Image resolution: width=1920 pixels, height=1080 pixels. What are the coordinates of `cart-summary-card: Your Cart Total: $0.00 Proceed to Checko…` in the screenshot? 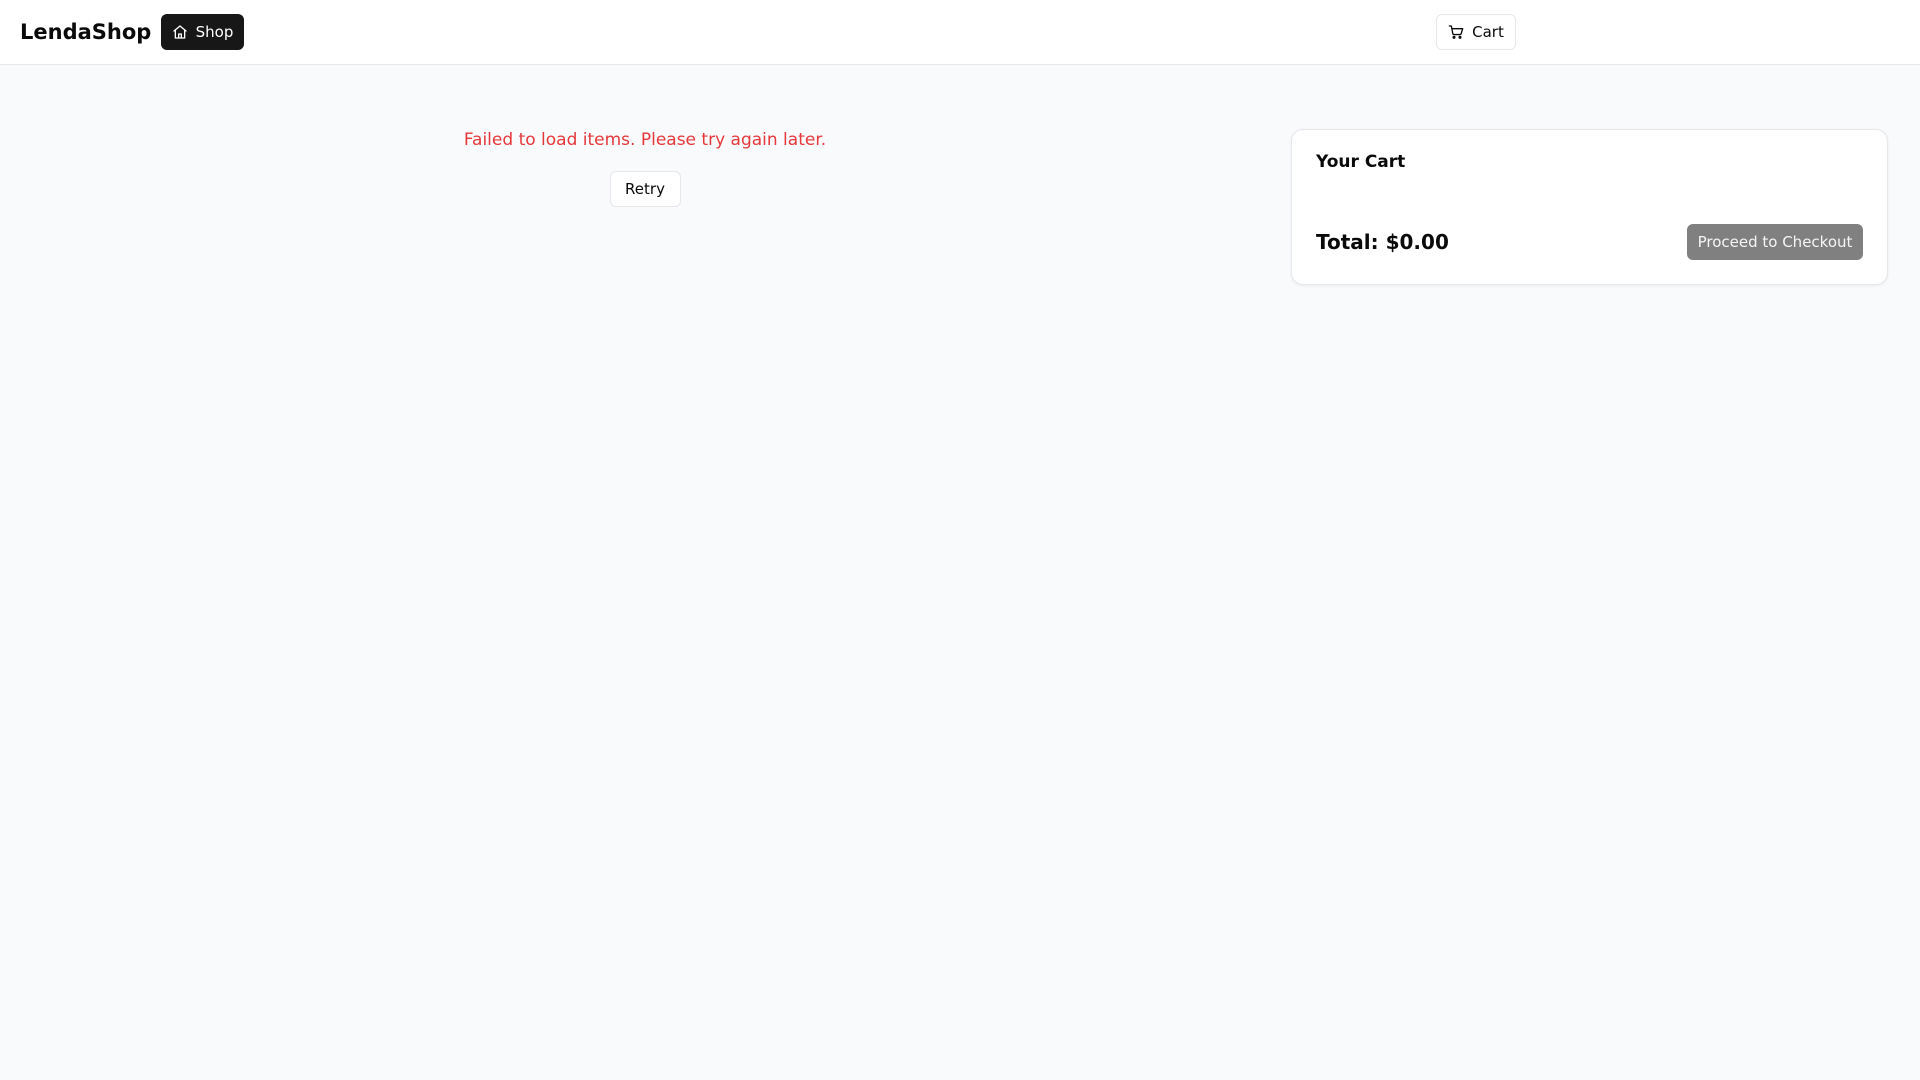 It's located at (1589, 207).